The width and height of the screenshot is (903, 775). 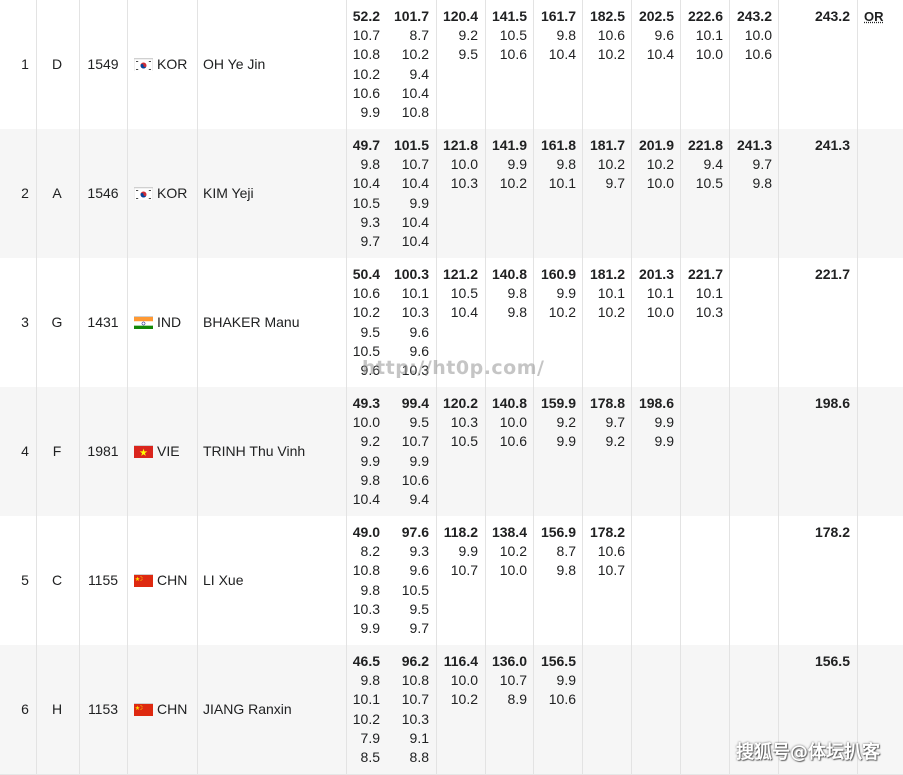 What do you see at coordinates (366, 661) in the screenshot?
I see `stage-total: 46.5` at bounding box center [366, 661].